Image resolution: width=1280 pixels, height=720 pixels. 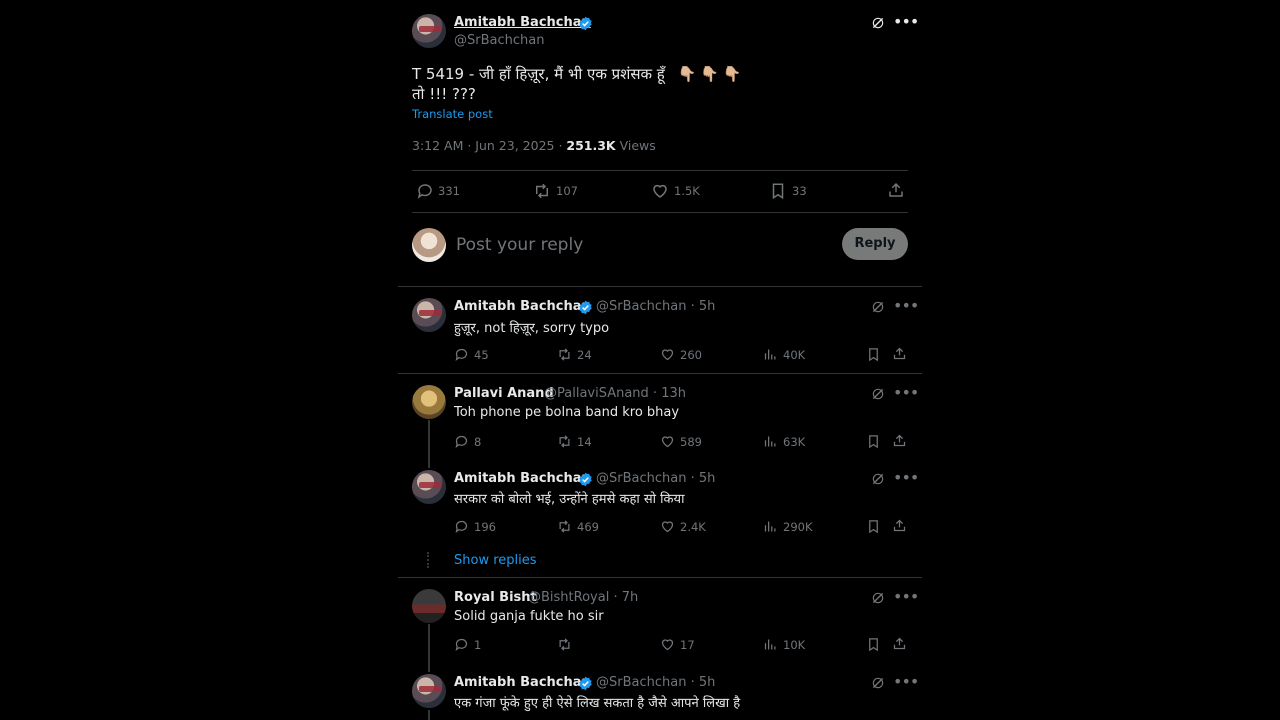 What do you see at coordinates (687, 645) in the screenshot?
I see `like-count: 17` at bounding box center [687, 645].